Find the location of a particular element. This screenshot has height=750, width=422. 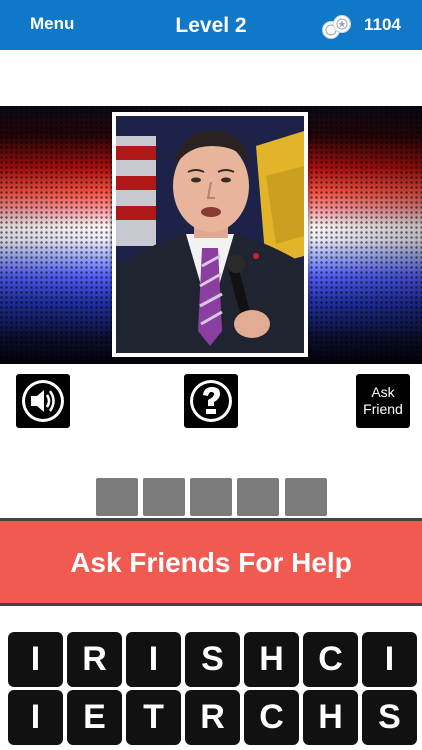

level-title: Level 2 is located at coordinates (211, 25).